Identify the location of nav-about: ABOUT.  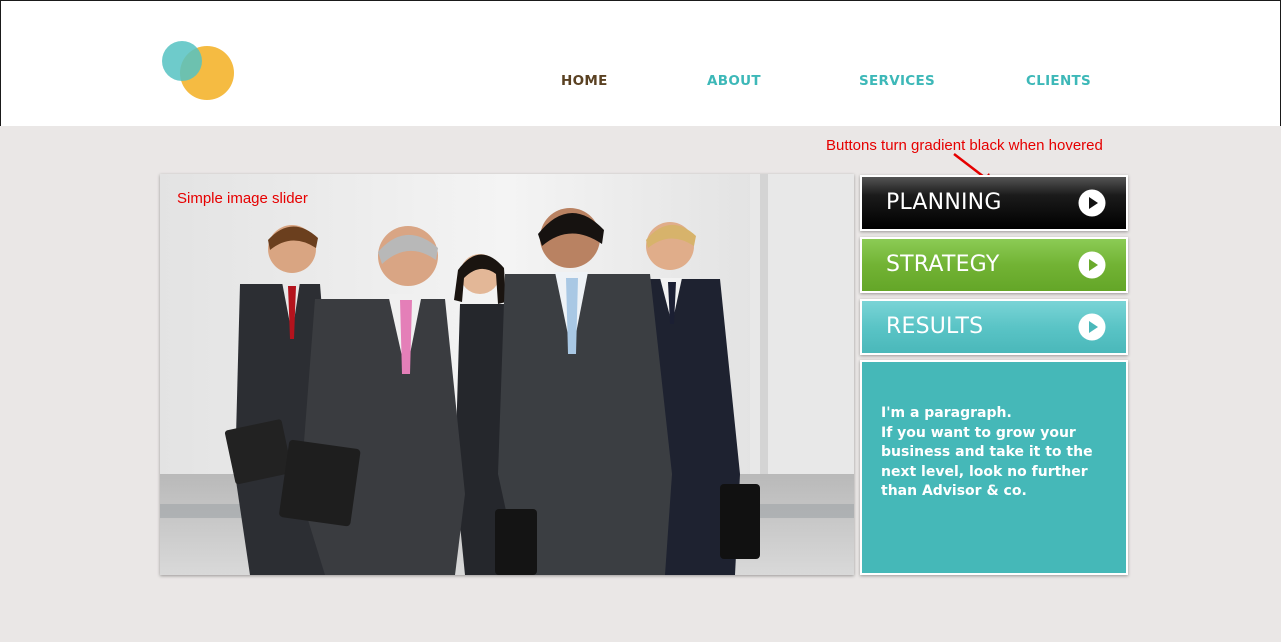
(734, 81).